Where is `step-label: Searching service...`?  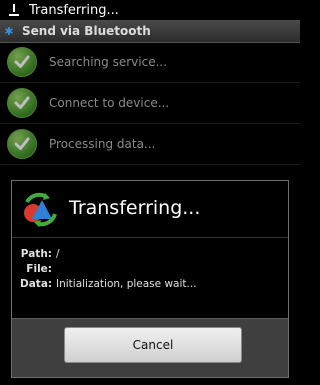
step-label: Searching service... is located at coordinates (108, 62).